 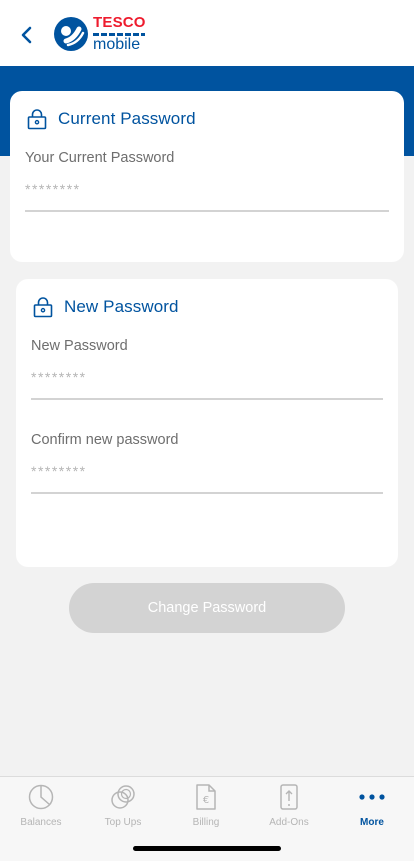 What do you see at coordinates (207, 493) in the screenshot?
I see `confirm-password-underline` at bounding box center [207, 493].